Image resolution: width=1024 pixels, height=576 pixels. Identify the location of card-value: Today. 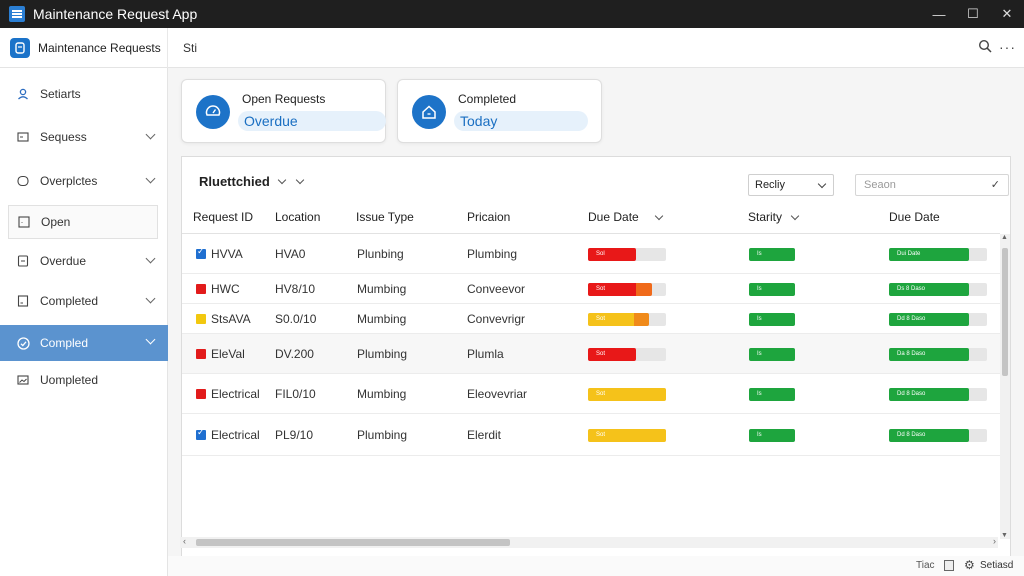
(521, 121).